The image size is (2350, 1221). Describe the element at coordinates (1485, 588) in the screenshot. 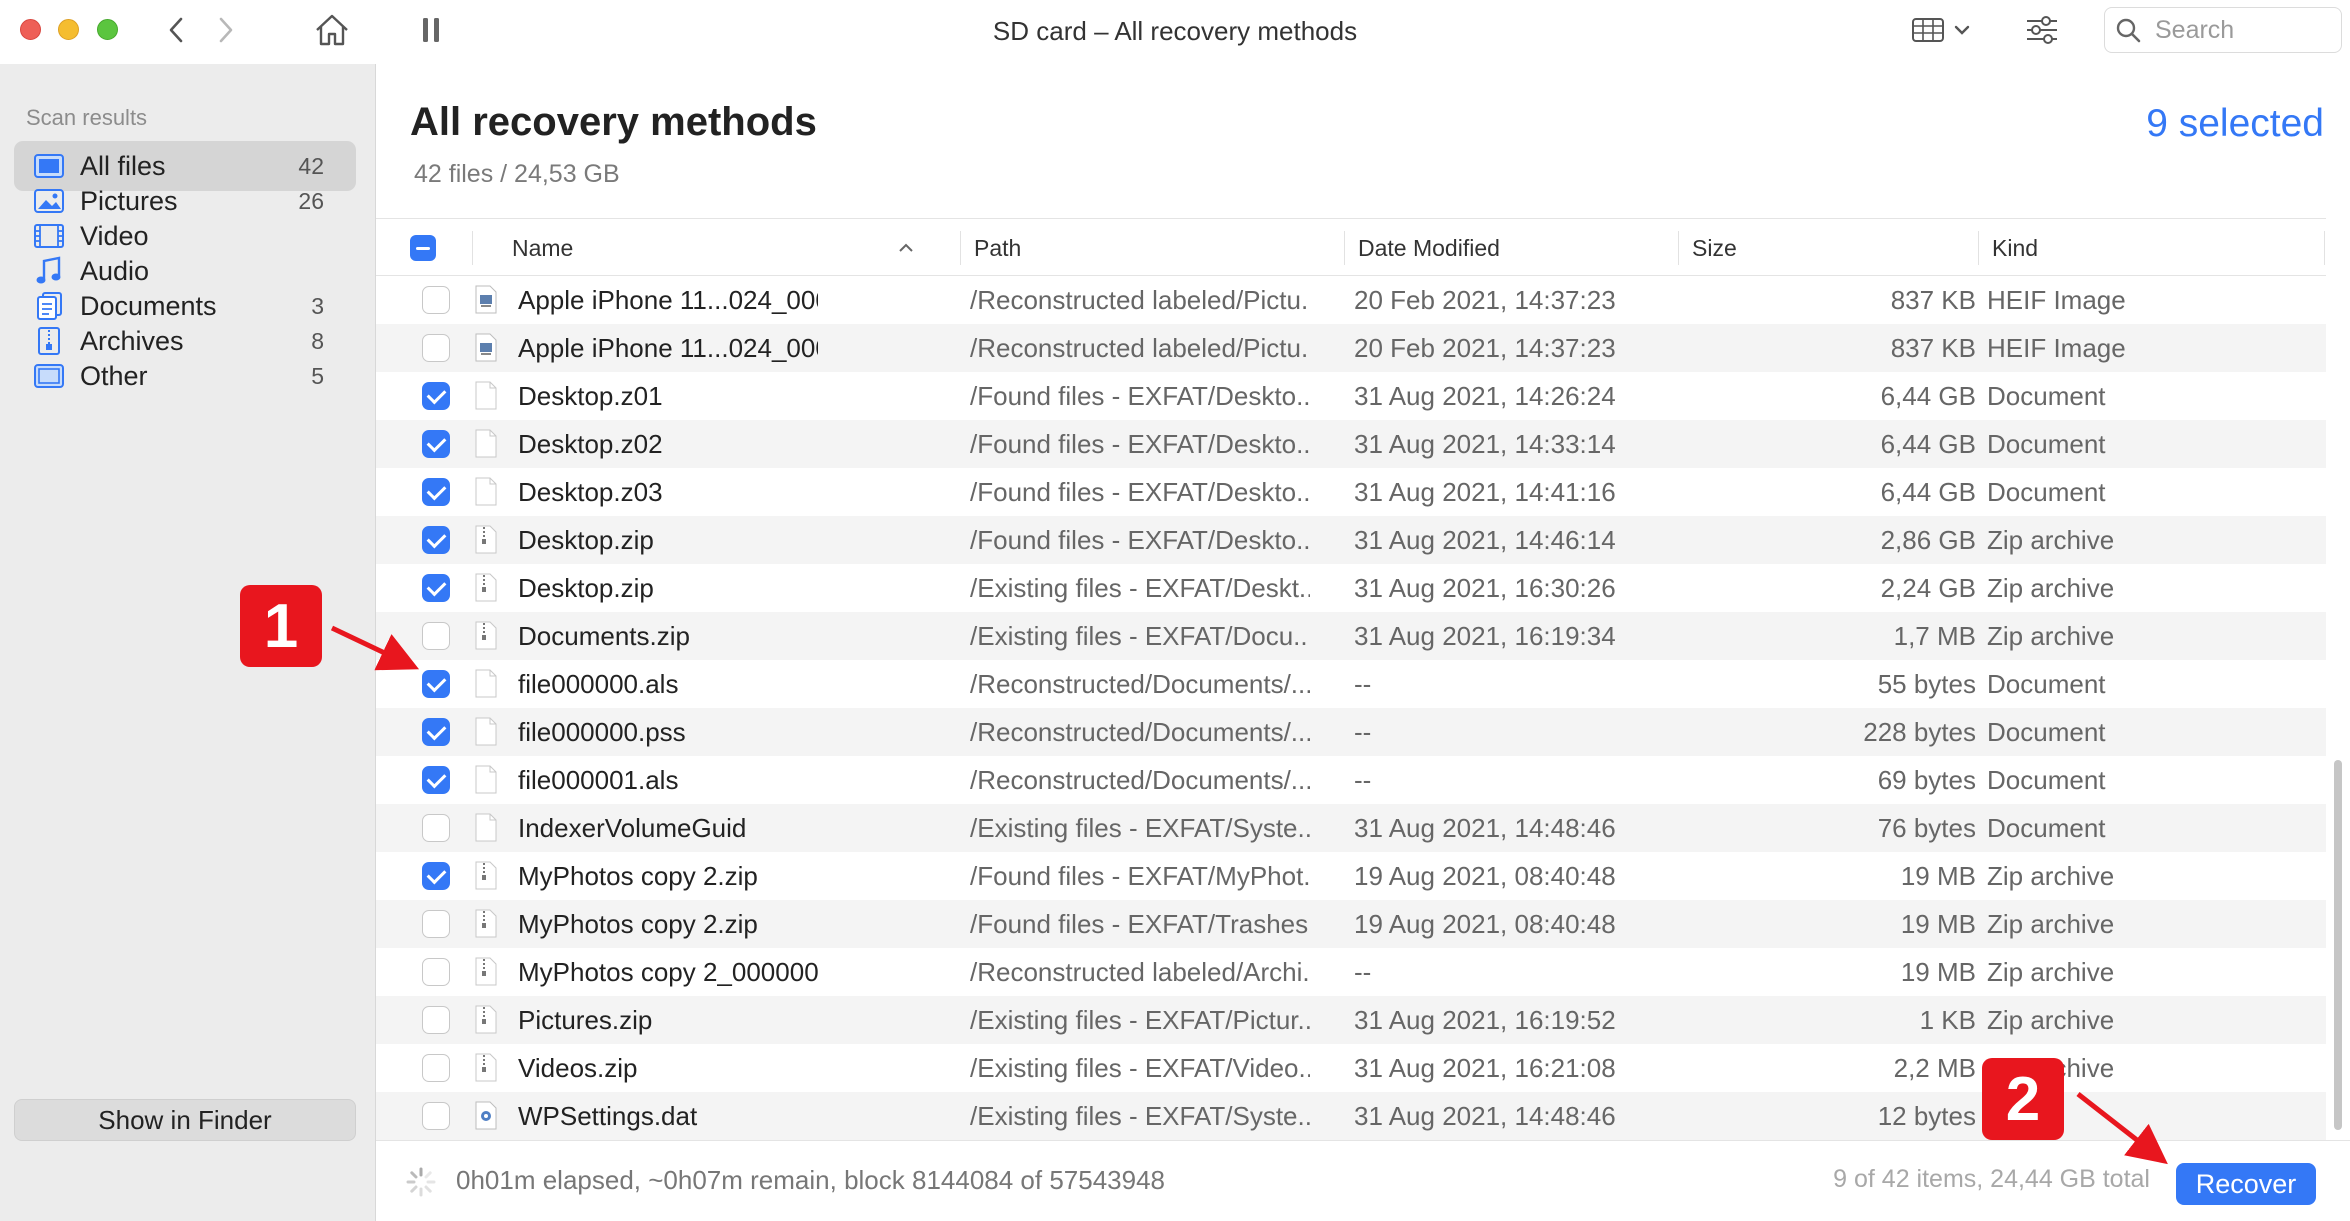

I see `file-date-modified: 31 Aug 2021, 16:30:26` at that location.